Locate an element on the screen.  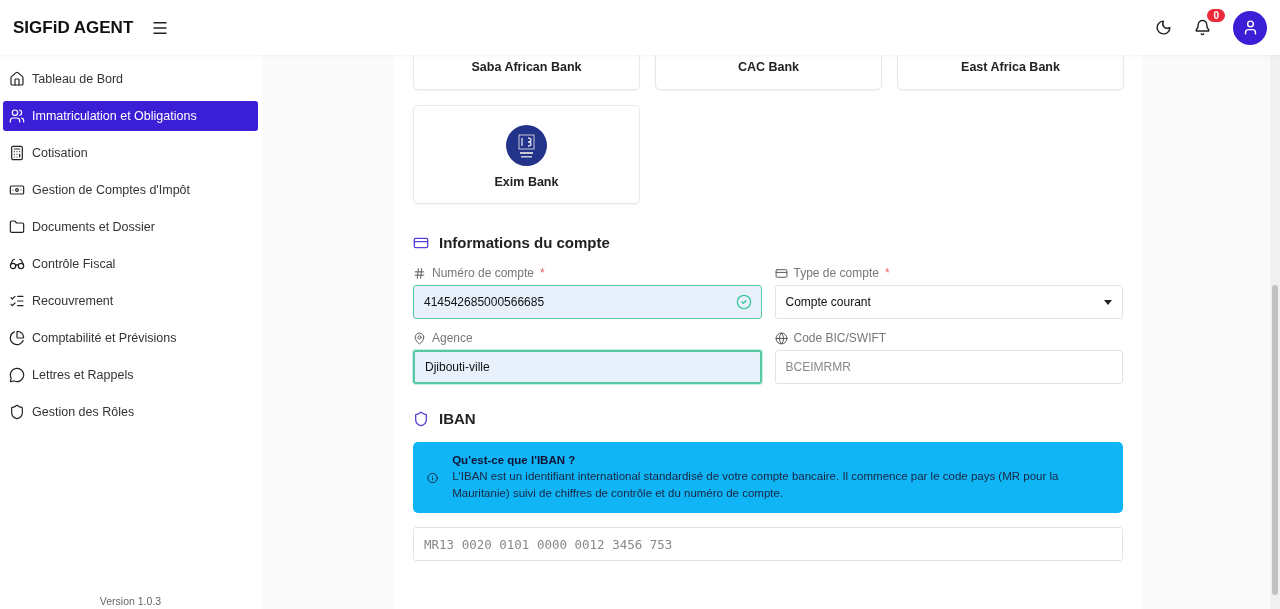
iban-field: MR13 0020 0101 0000 0012 3456 753 is located at coordinates (768, 544).